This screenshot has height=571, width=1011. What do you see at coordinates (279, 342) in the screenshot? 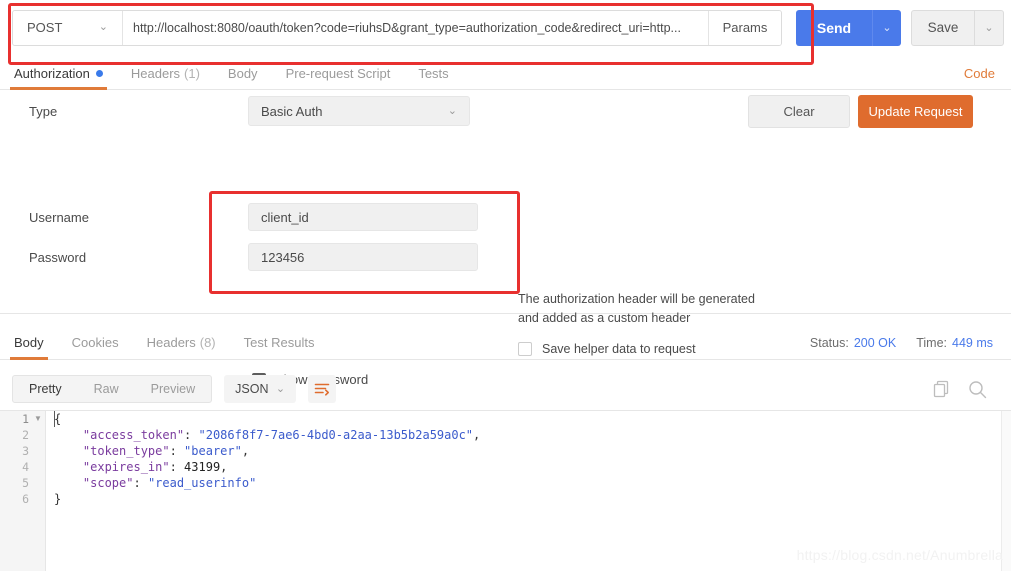
I see `response-tab-test-results: Test Results` at bounding box center [279, 342].